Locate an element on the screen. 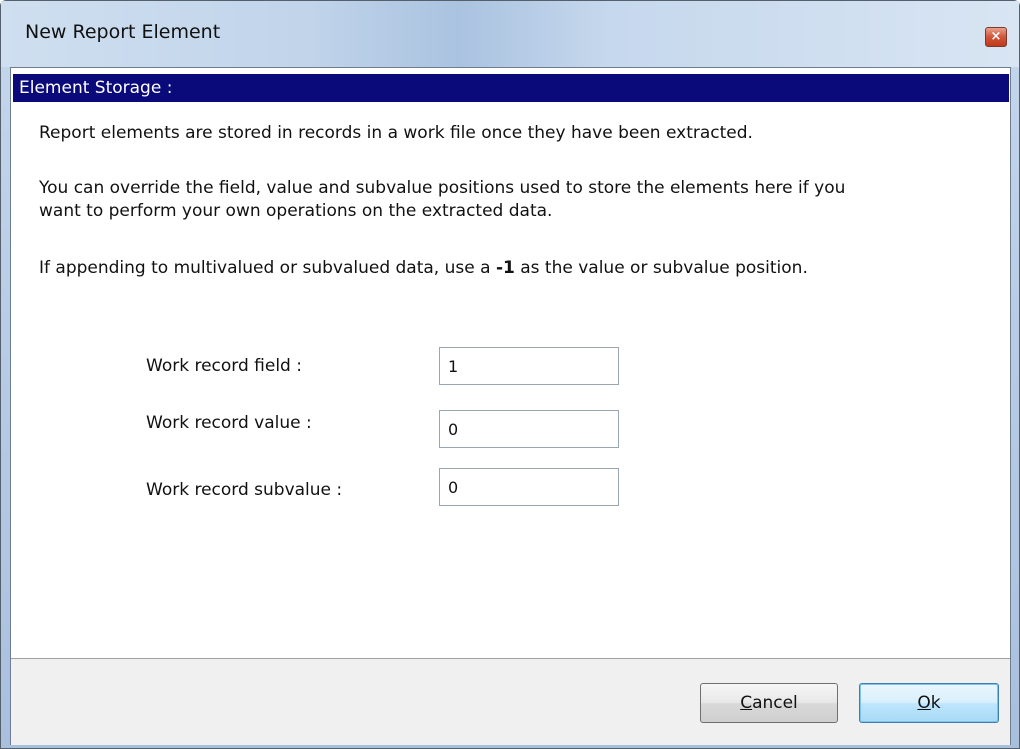 This screenshot has height=749, width=1020. section-header: Element Storage : is located at coordinates (511, 88).